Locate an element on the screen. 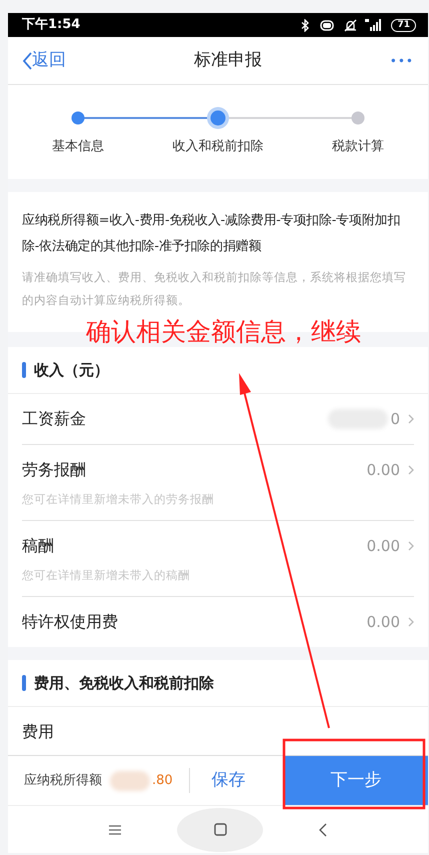  next-button: 下一步 is located at coordinates (356, 780).